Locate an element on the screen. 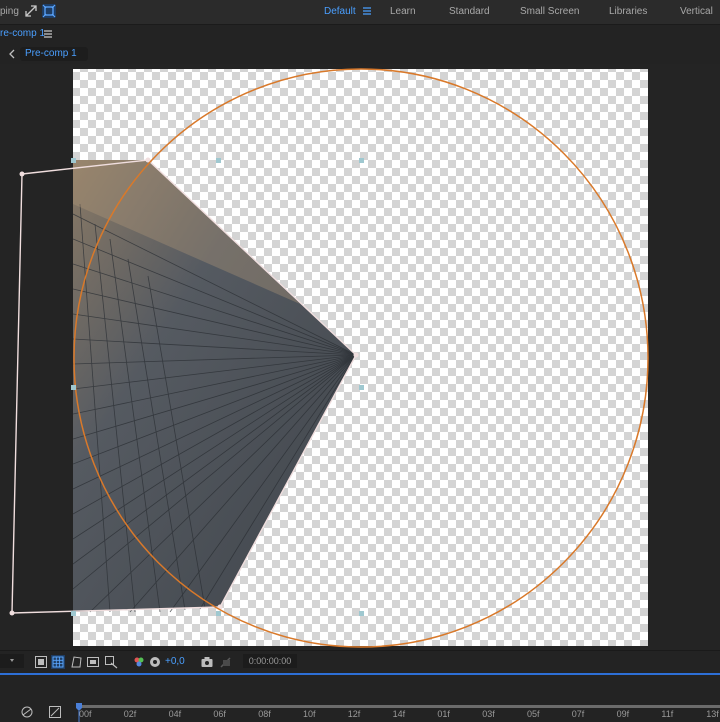 This screenshot has height=722, width=720. comp-breadcrumb: Pre-comp 1 is located at coordinates (54, 54).